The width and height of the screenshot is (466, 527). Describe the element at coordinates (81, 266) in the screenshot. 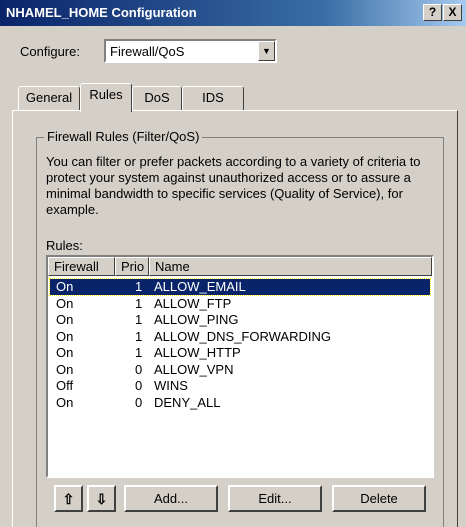

I see `column-header-firewall: Firewall` at that location.